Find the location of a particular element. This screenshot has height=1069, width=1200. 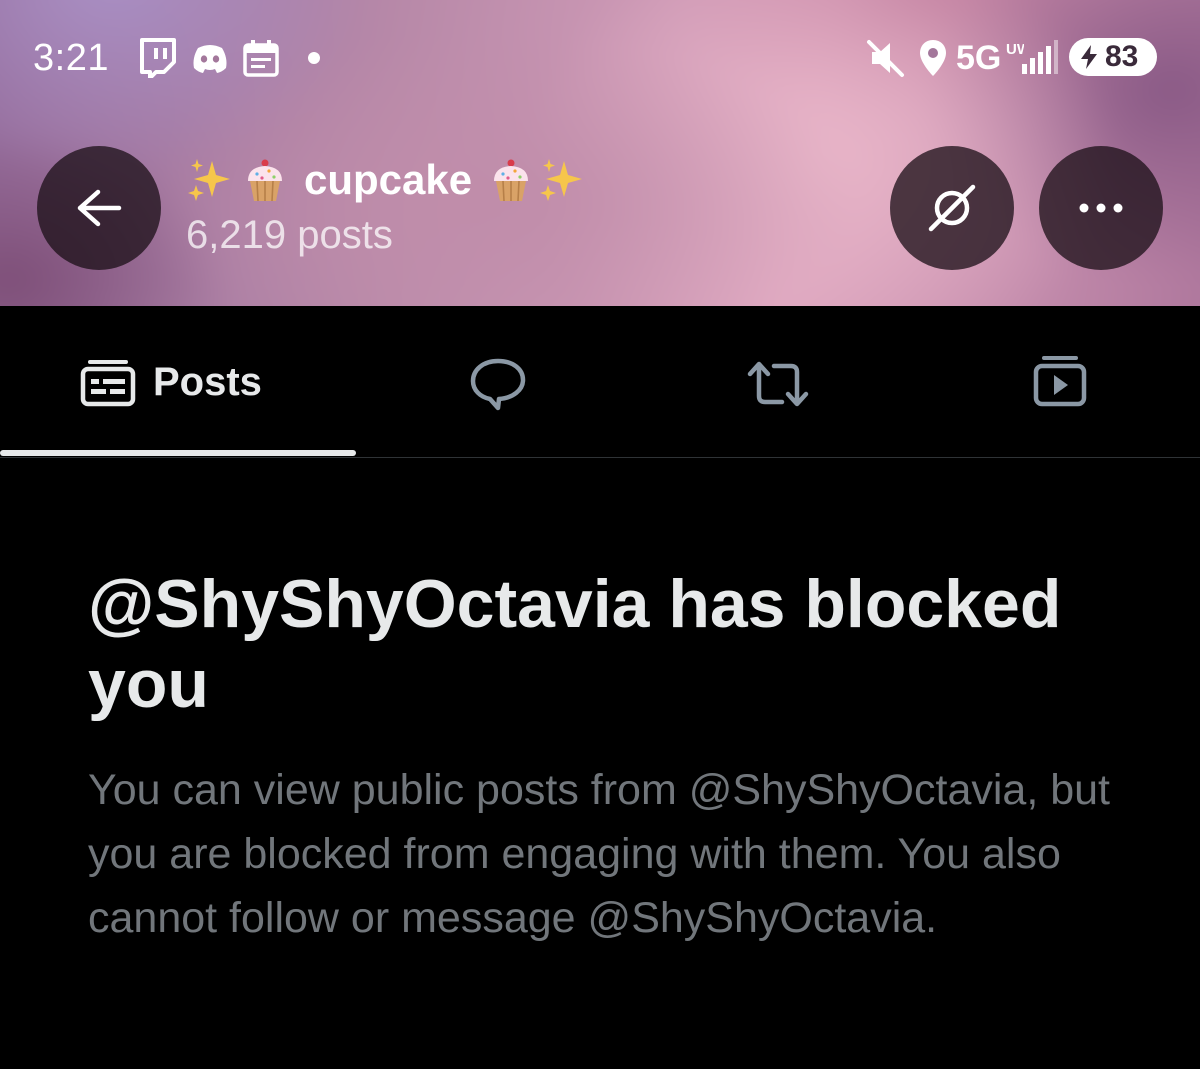

calendar-icon is located at coordinates (261, 58).